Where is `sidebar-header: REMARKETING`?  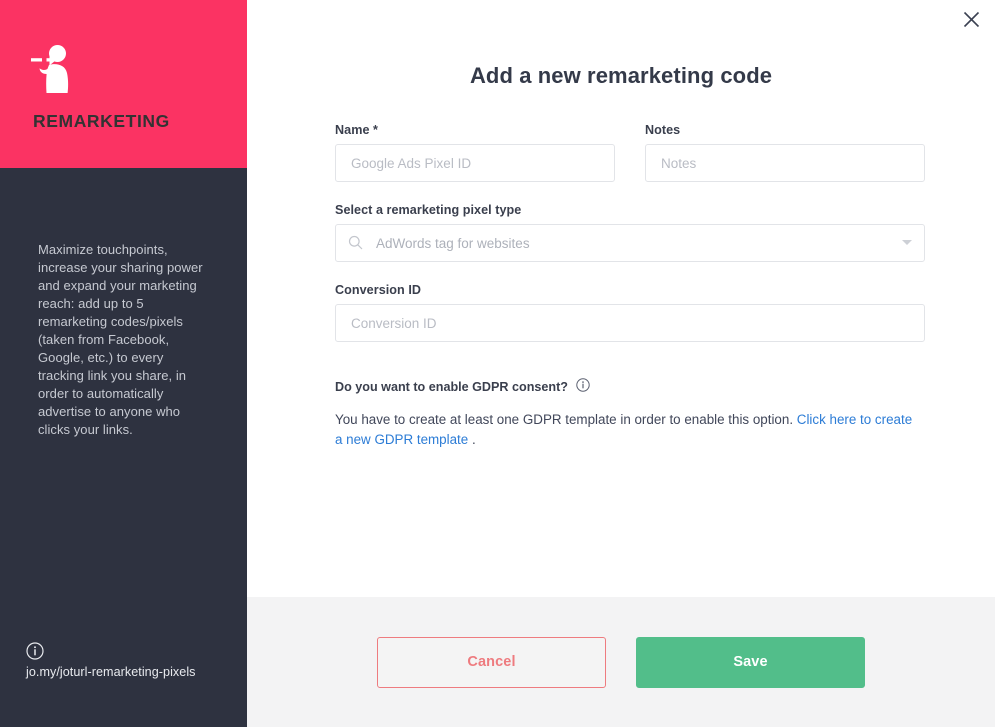 sidebar-header: REMARKETING is located at coordinates (123, 84).